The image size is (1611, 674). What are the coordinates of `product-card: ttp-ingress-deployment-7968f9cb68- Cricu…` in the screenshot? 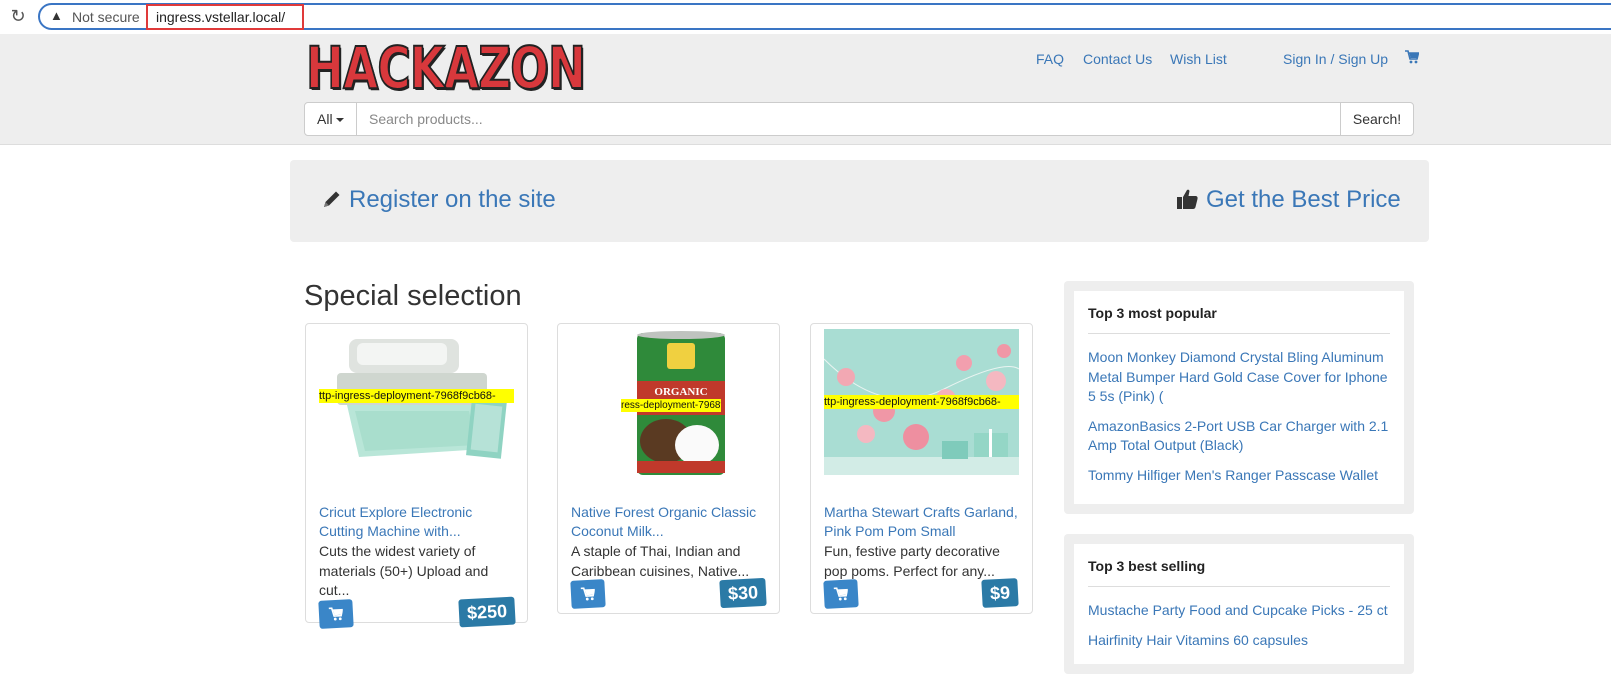 It's located at (416, 476).